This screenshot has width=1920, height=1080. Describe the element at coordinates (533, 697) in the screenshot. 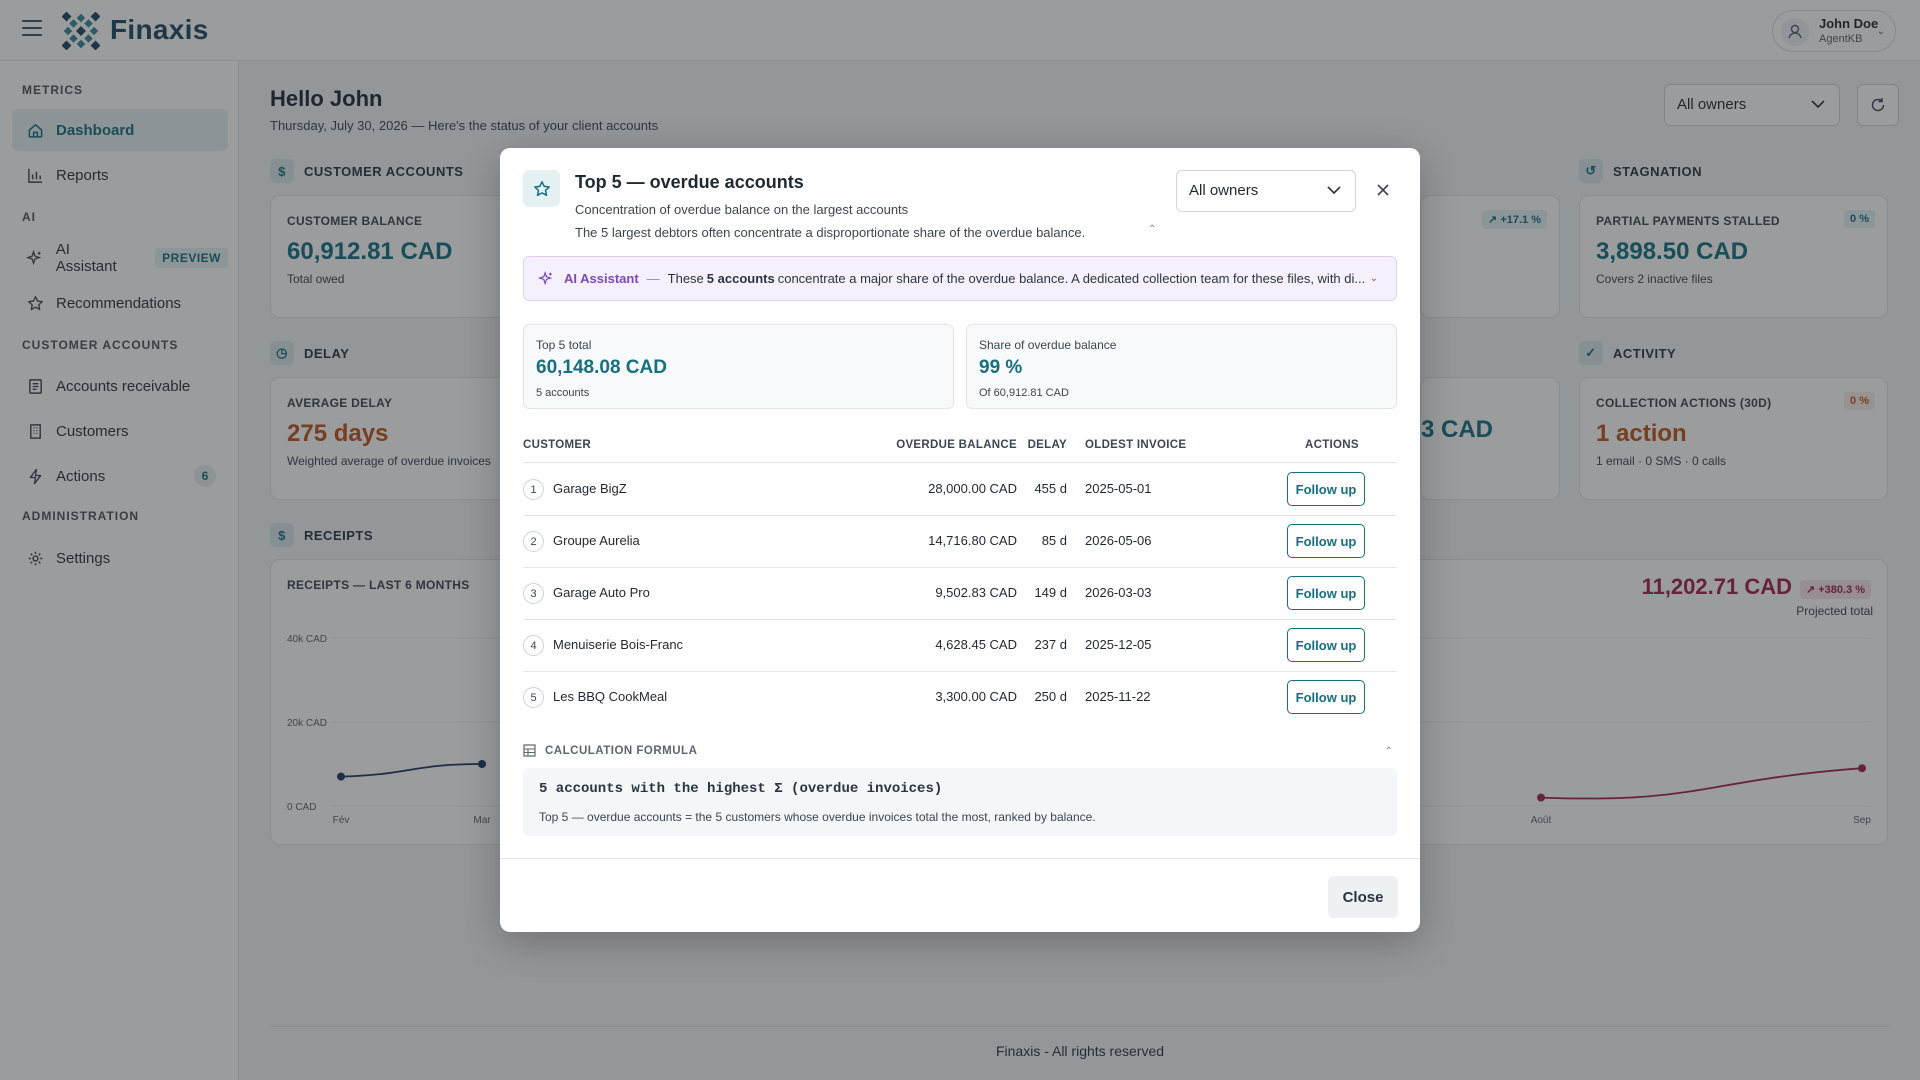

I see `rank-badge: 5` at that location.